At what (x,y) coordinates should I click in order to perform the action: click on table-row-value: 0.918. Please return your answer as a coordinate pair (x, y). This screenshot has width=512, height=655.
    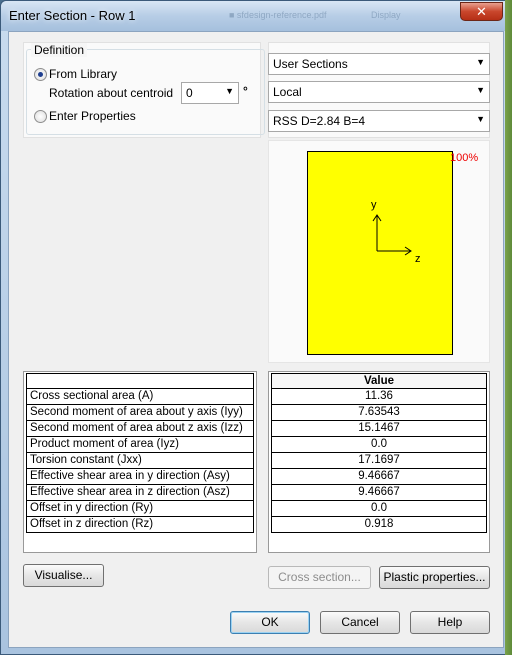
    Looking at the image, I should click on (379, 525).